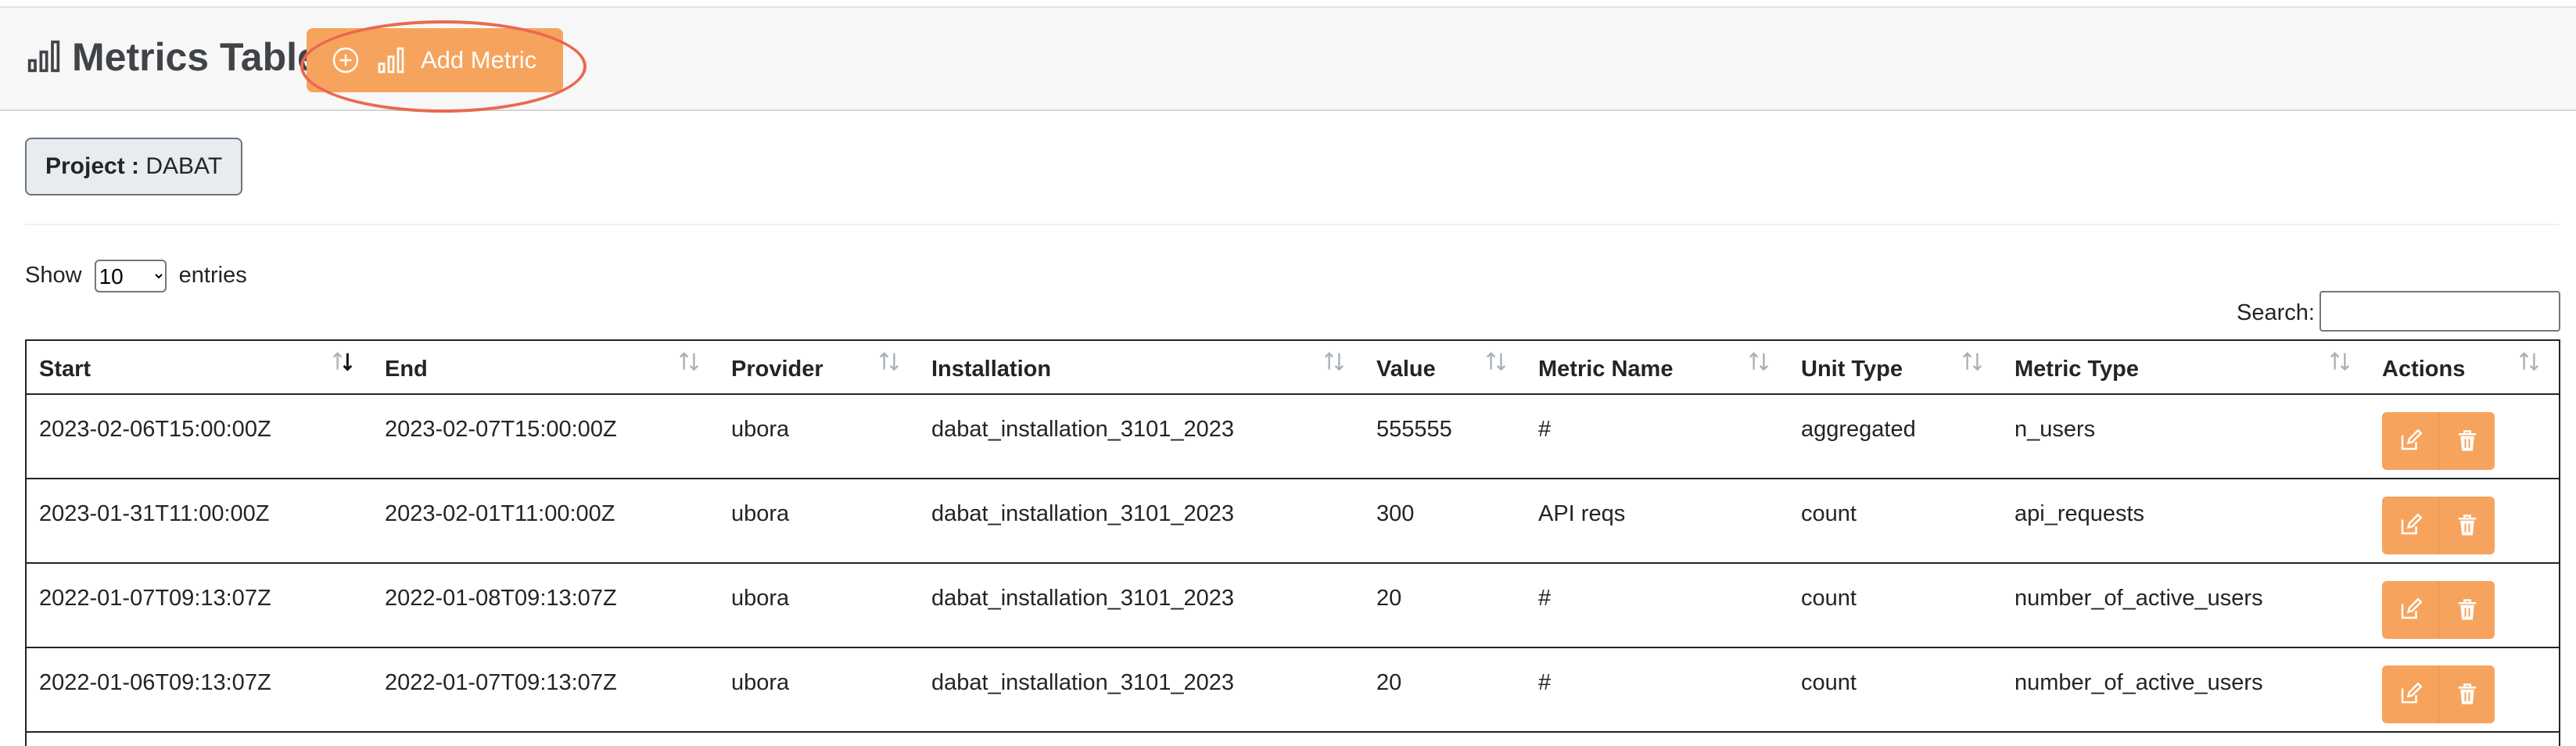 The width and height of the screenshot is (2576, 746). What do you see at coordinates (545, 690) in the screenshot?
I see `table-cell-end: 2022-01-07T09:13:07Z` at bounding box center [545, 690].